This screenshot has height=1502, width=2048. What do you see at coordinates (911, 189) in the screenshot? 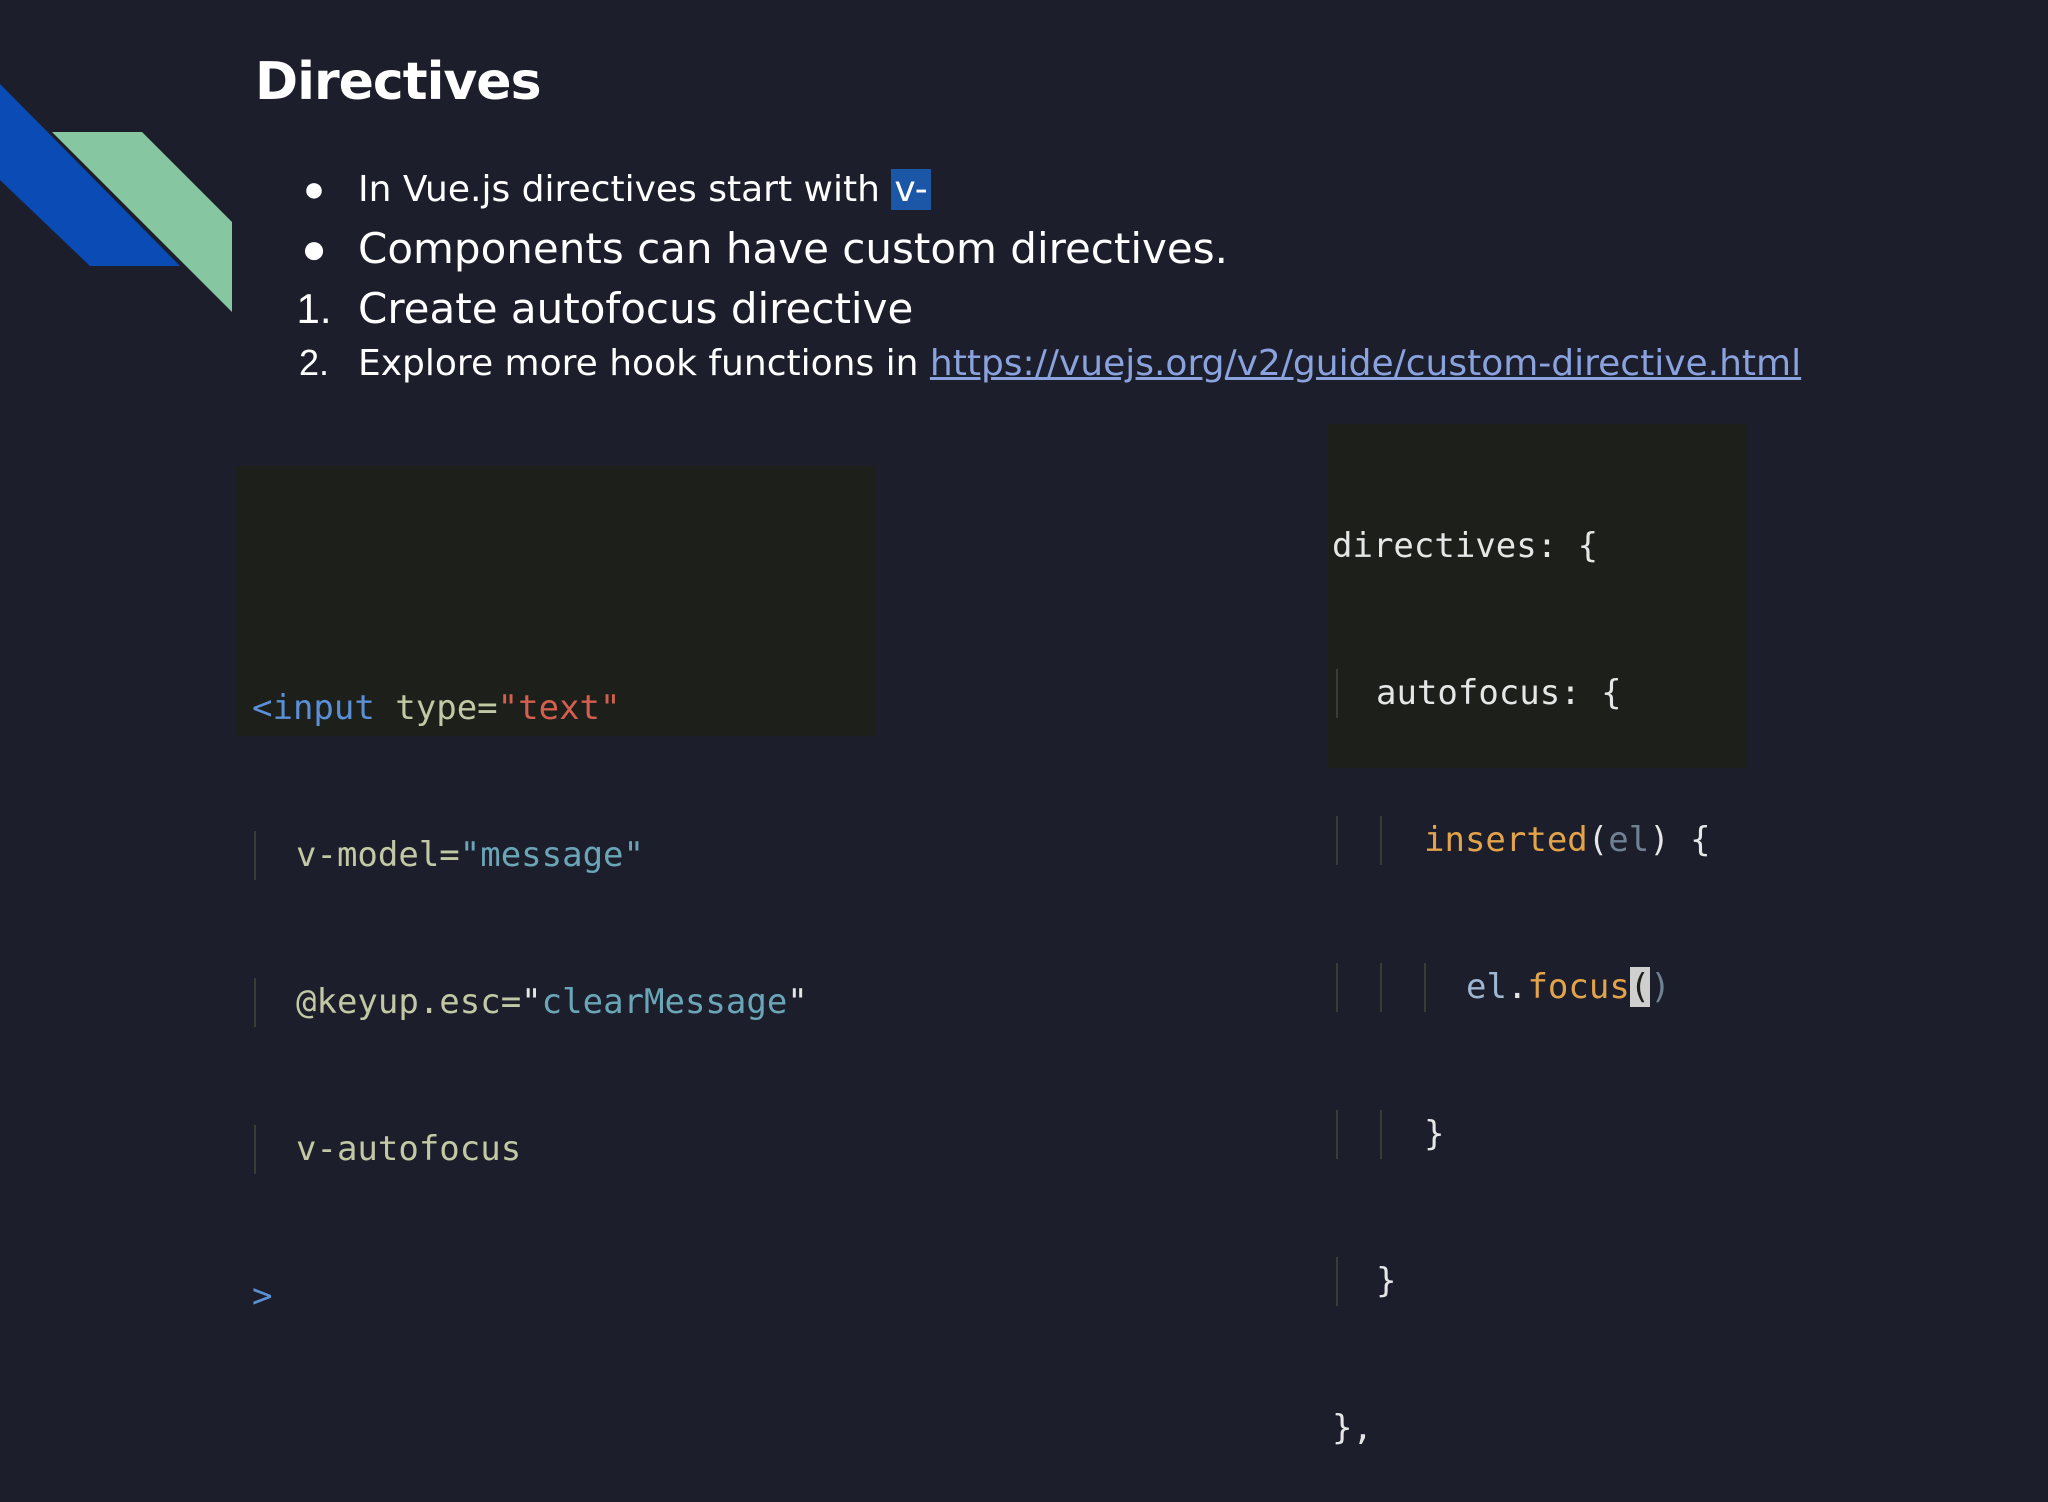
I see `highlighted-text: v-` at bounding box center [911, 189].